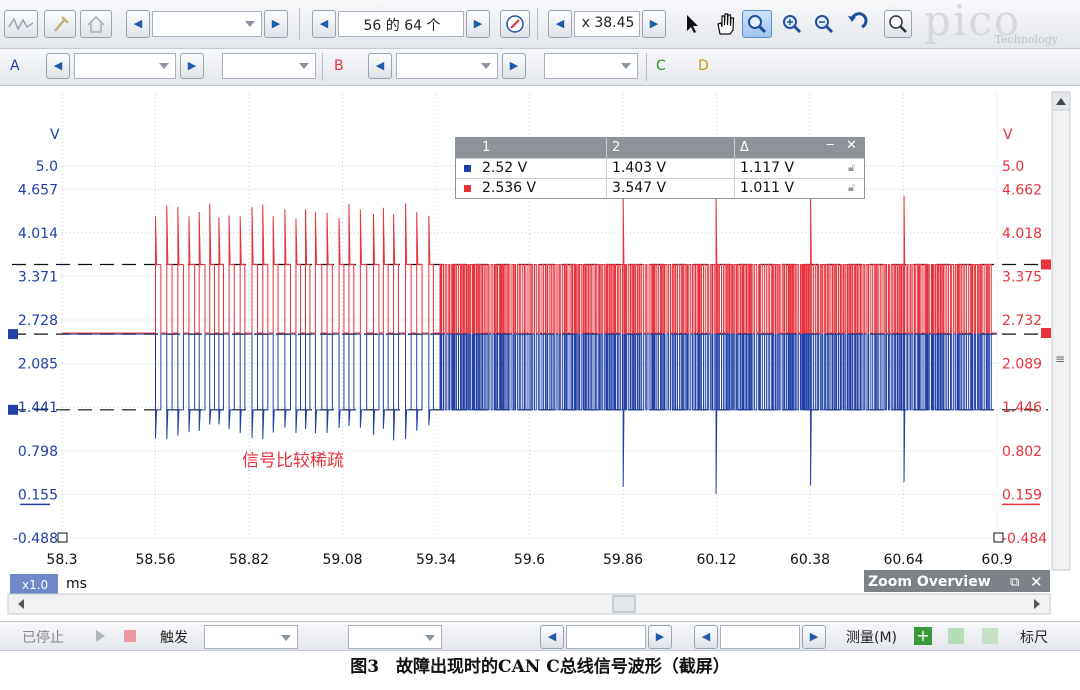 This screenshot has height=690, width=1080. What do you see at coordinates (1036, 582) in the screenshot?
I see `close-icon: ✕` at bounding box center [1036, 582].